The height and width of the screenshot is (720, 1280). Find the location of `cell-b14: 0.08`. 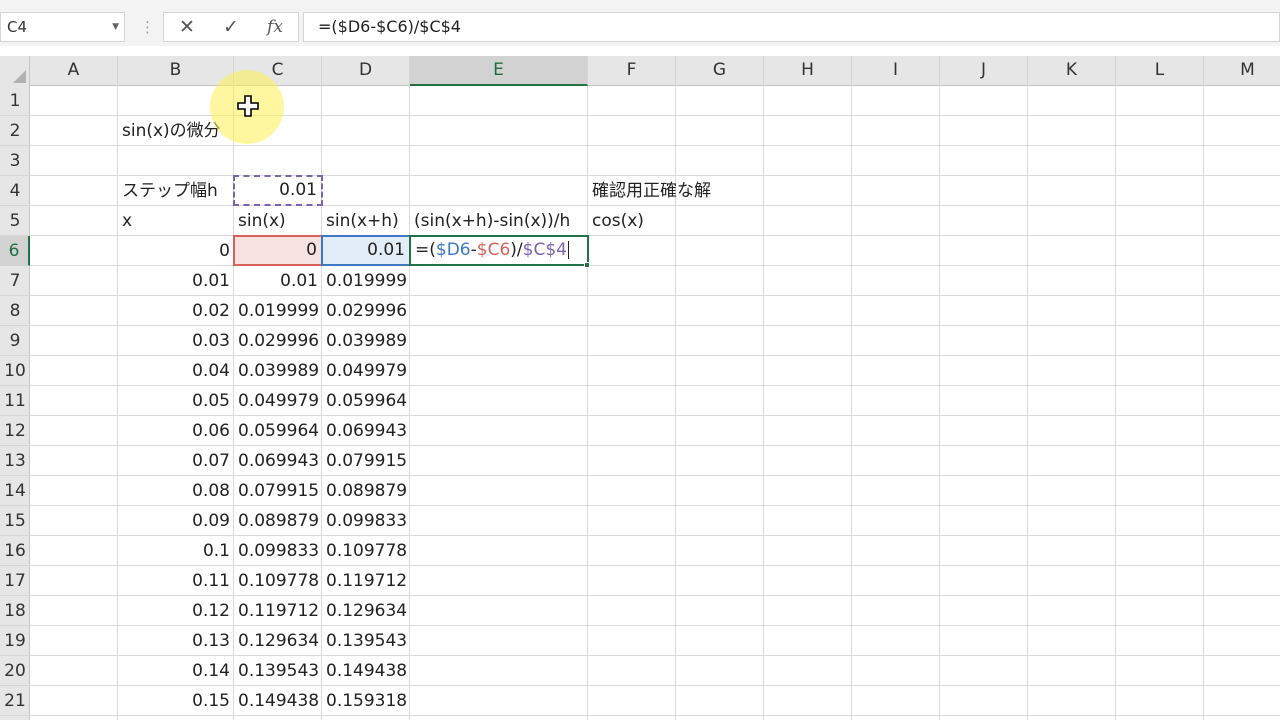

cell-b14: 0.08 is located at coordinates (176, 491).